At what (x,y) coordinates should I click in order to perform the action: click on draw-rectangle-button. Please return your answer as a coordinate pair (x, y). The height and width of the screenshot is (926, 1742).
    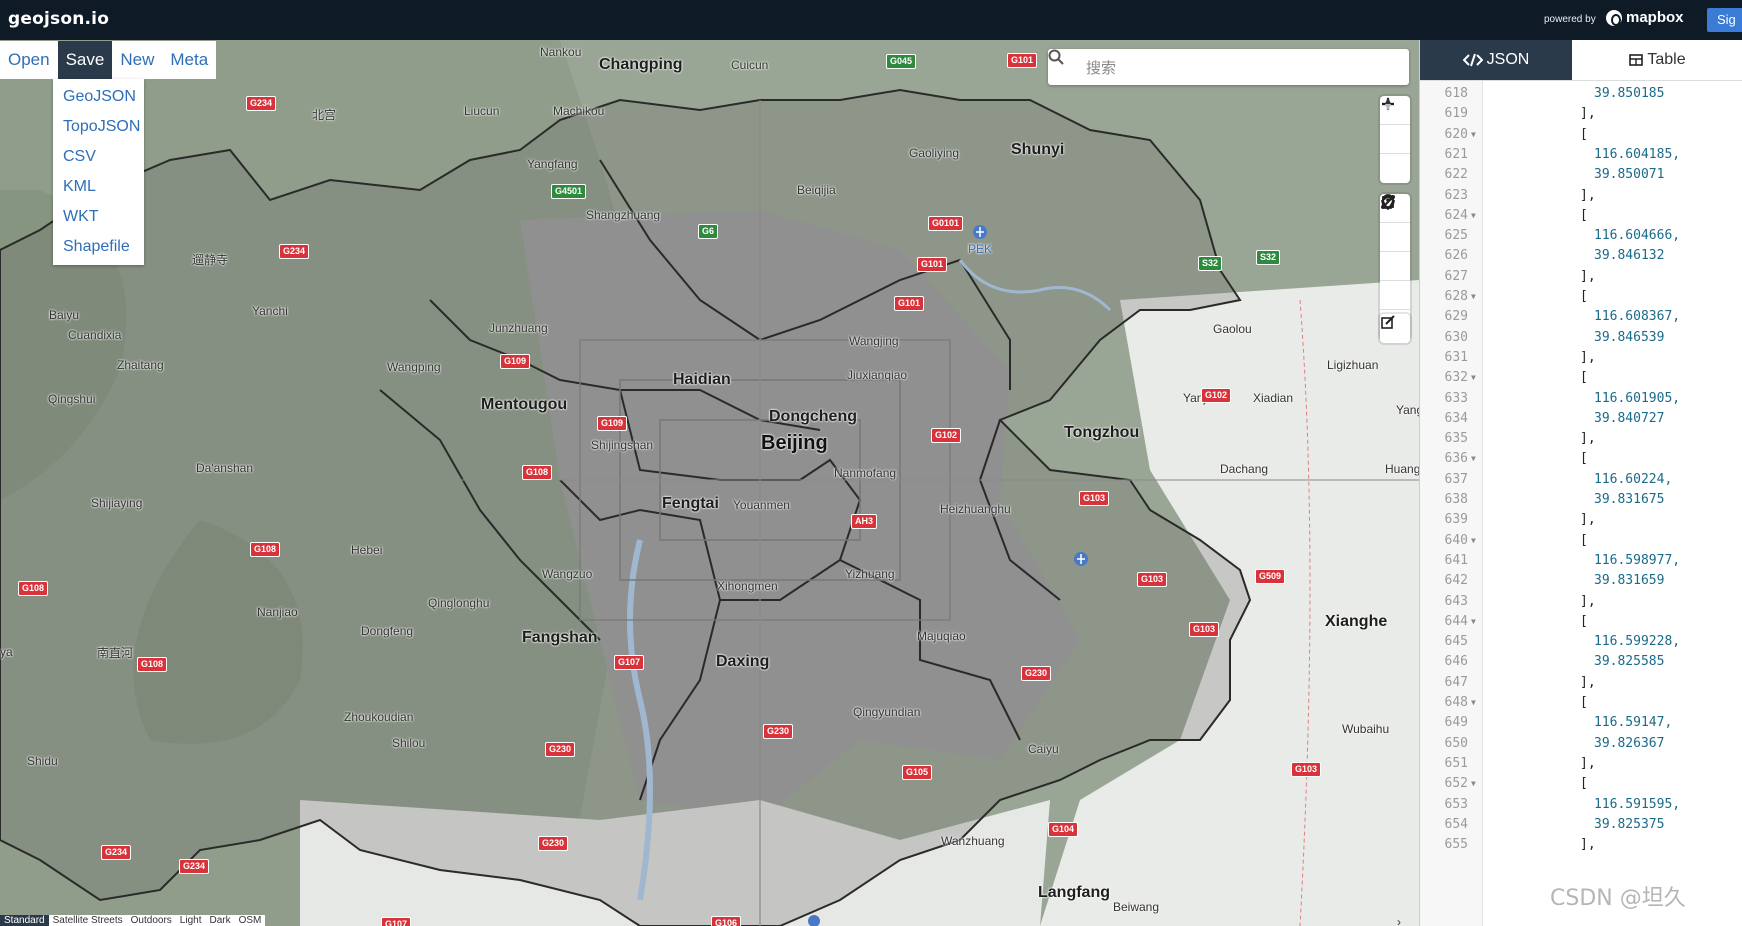
    Looking at the image, I should click on (1395, 253).